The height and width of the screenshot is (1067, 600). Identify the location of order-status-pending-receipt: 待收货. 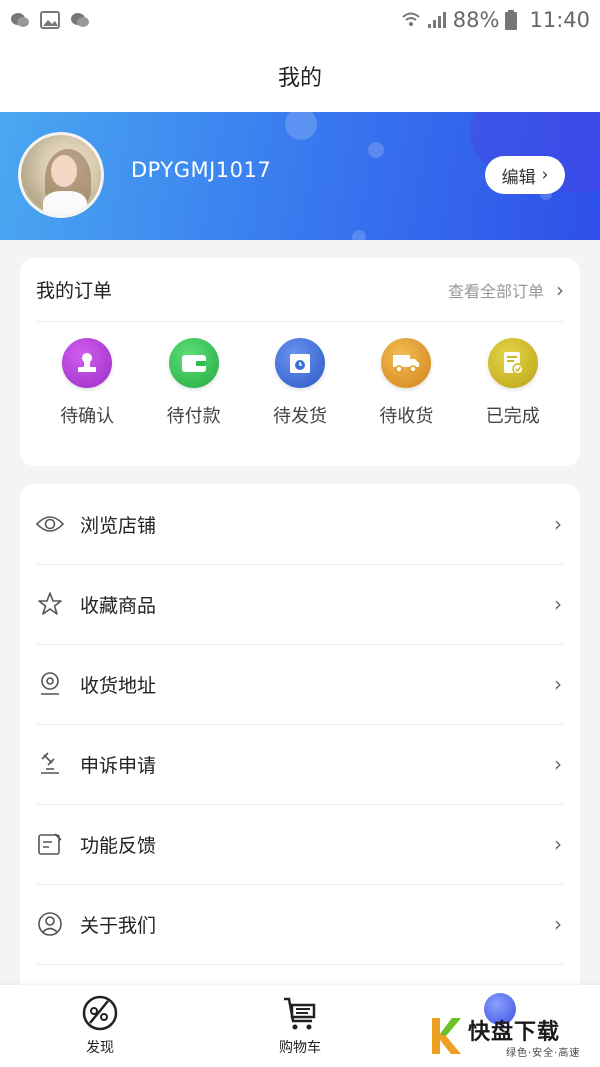
(406, 383).